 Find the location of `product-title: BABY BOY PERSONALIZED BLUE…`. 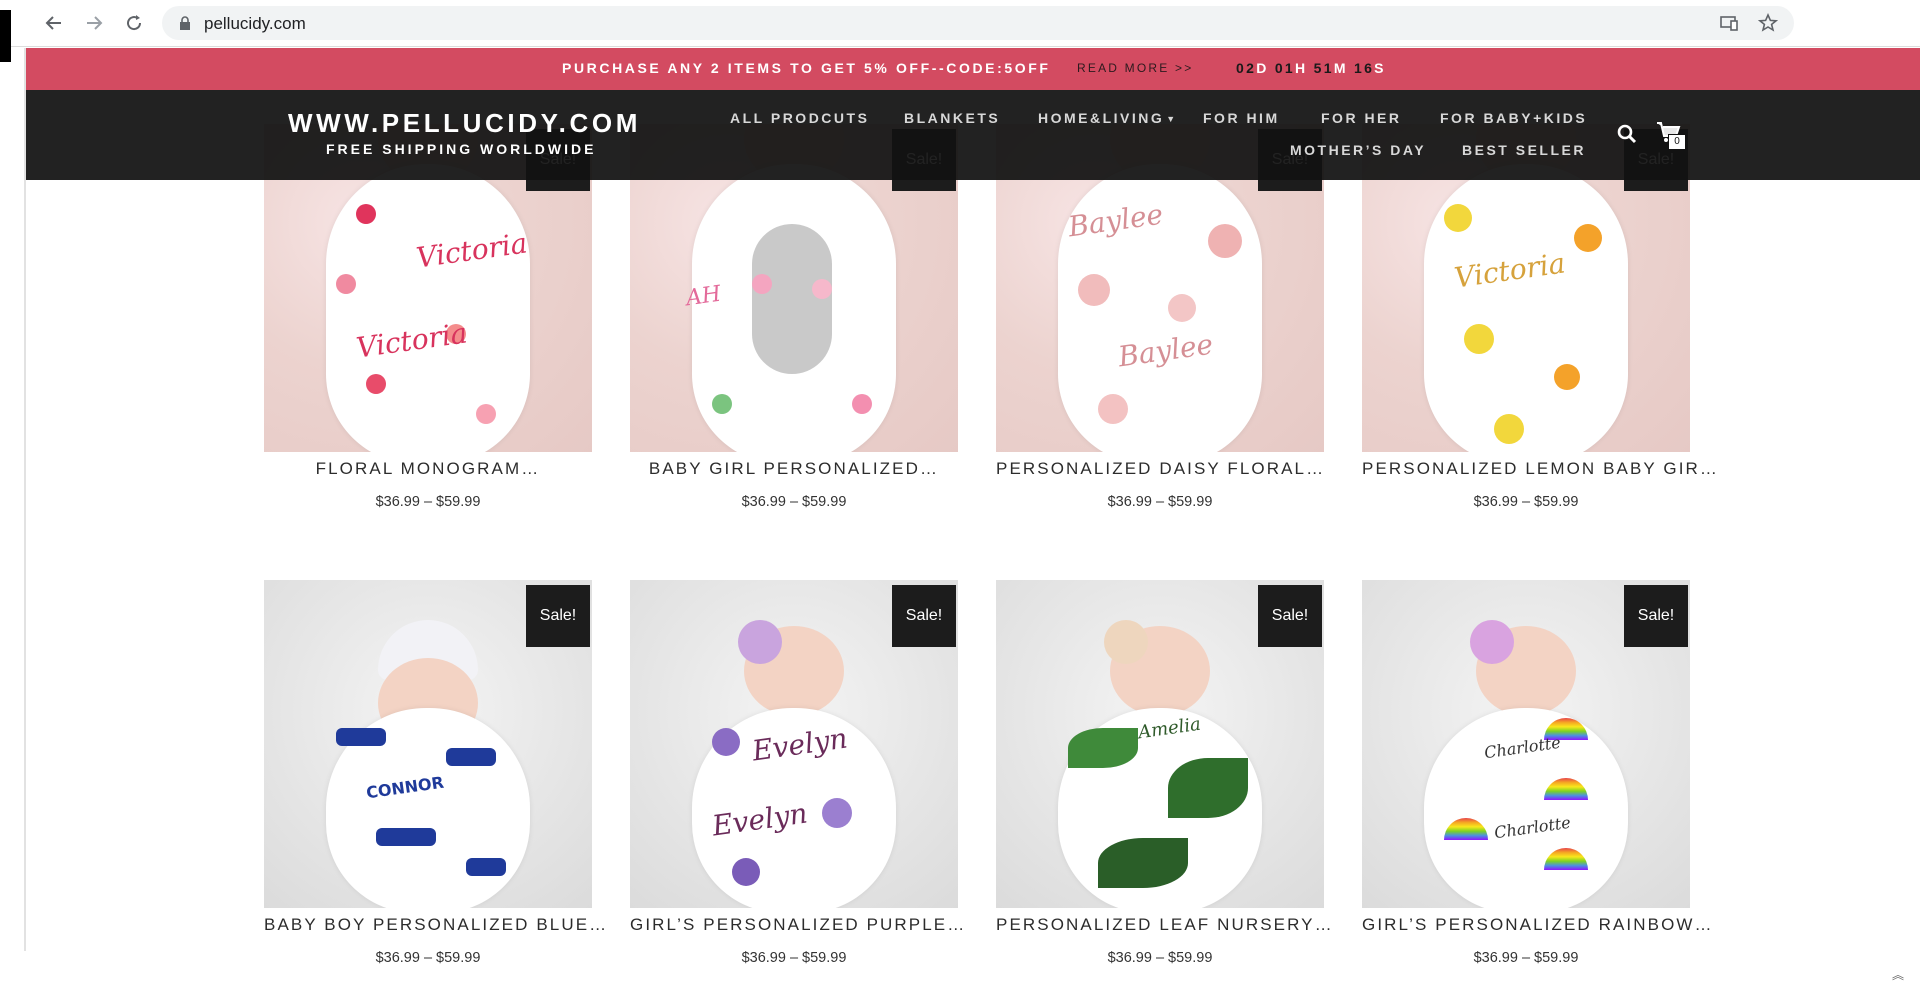

product-title: BABY BOY PERSONALIZED BLUE… is located at coordinates (435, 925).